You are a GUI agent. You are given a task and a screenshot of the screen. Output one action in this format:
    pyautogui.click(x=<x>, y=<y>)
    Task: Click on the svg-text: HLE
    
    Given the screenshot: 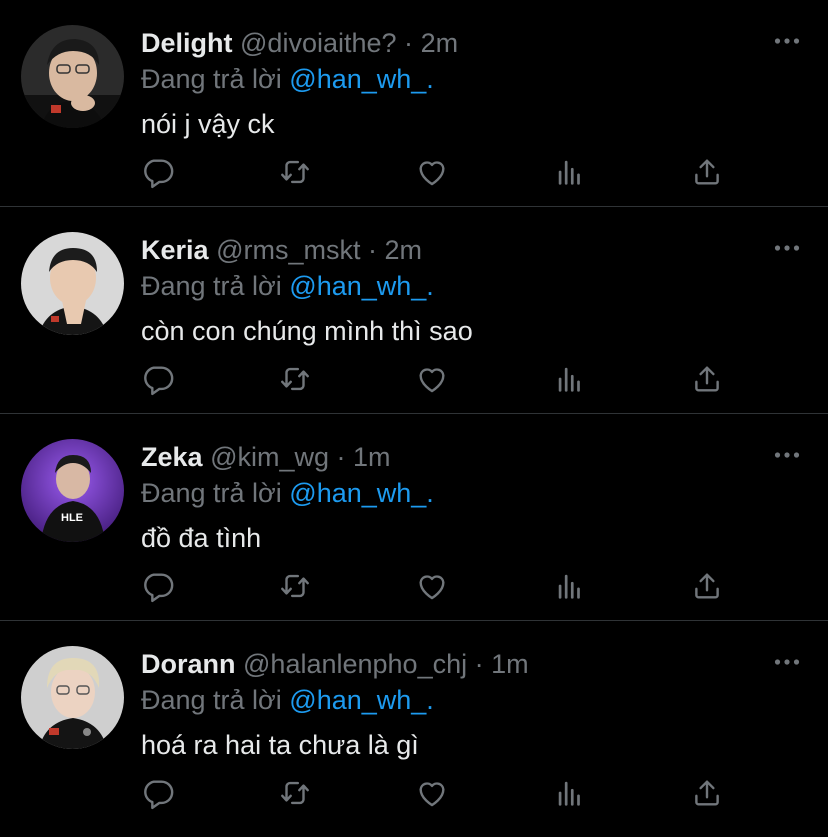 What is the action you would take?
    pyautogui.click(x=72, y=518)
    